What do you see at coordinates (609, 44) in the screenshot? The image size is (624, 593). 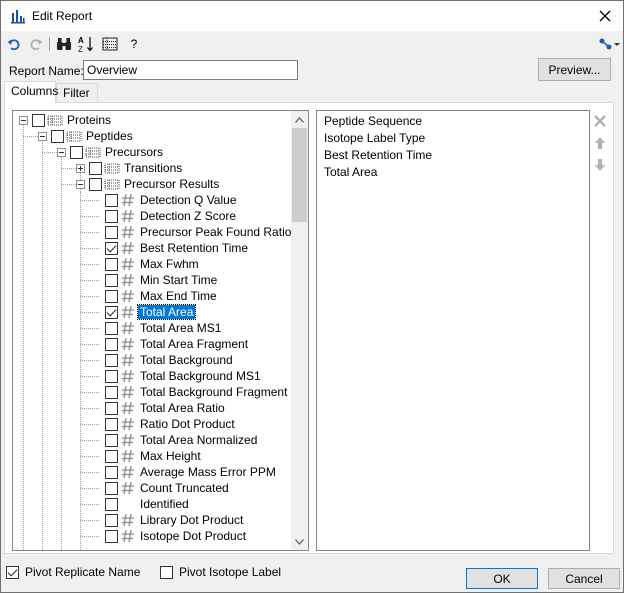 I see `share-dropdown-icon` at bounding box center [609, 44].